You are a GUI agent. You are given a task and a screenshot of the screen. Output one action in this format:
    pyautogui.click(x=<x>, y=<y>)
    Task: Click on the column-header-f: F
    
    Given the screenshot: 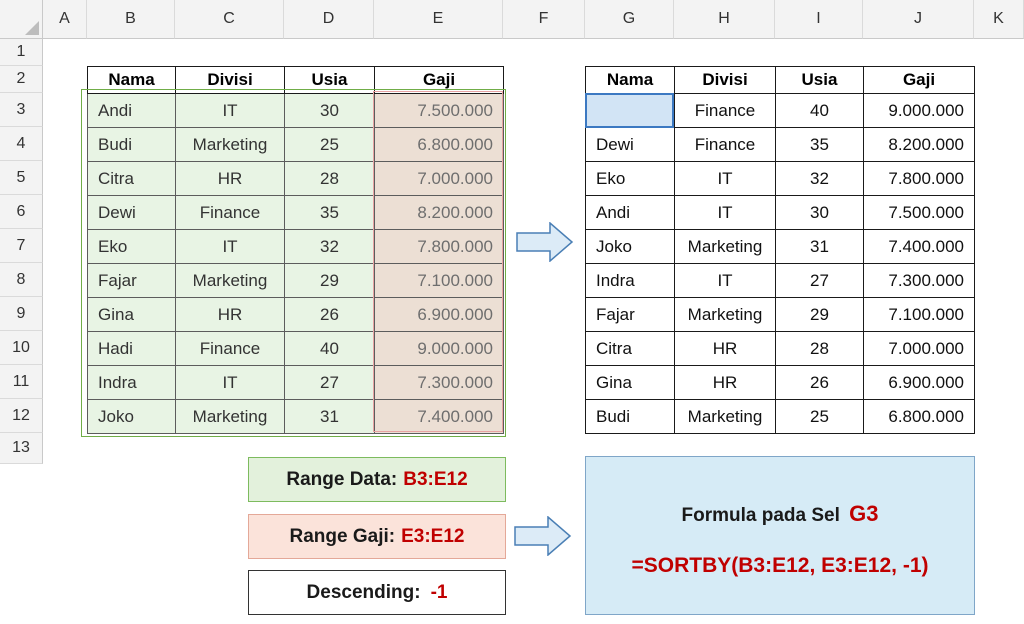 What is the action you would take?
    pyautogui.click(x=544, y=19)
    